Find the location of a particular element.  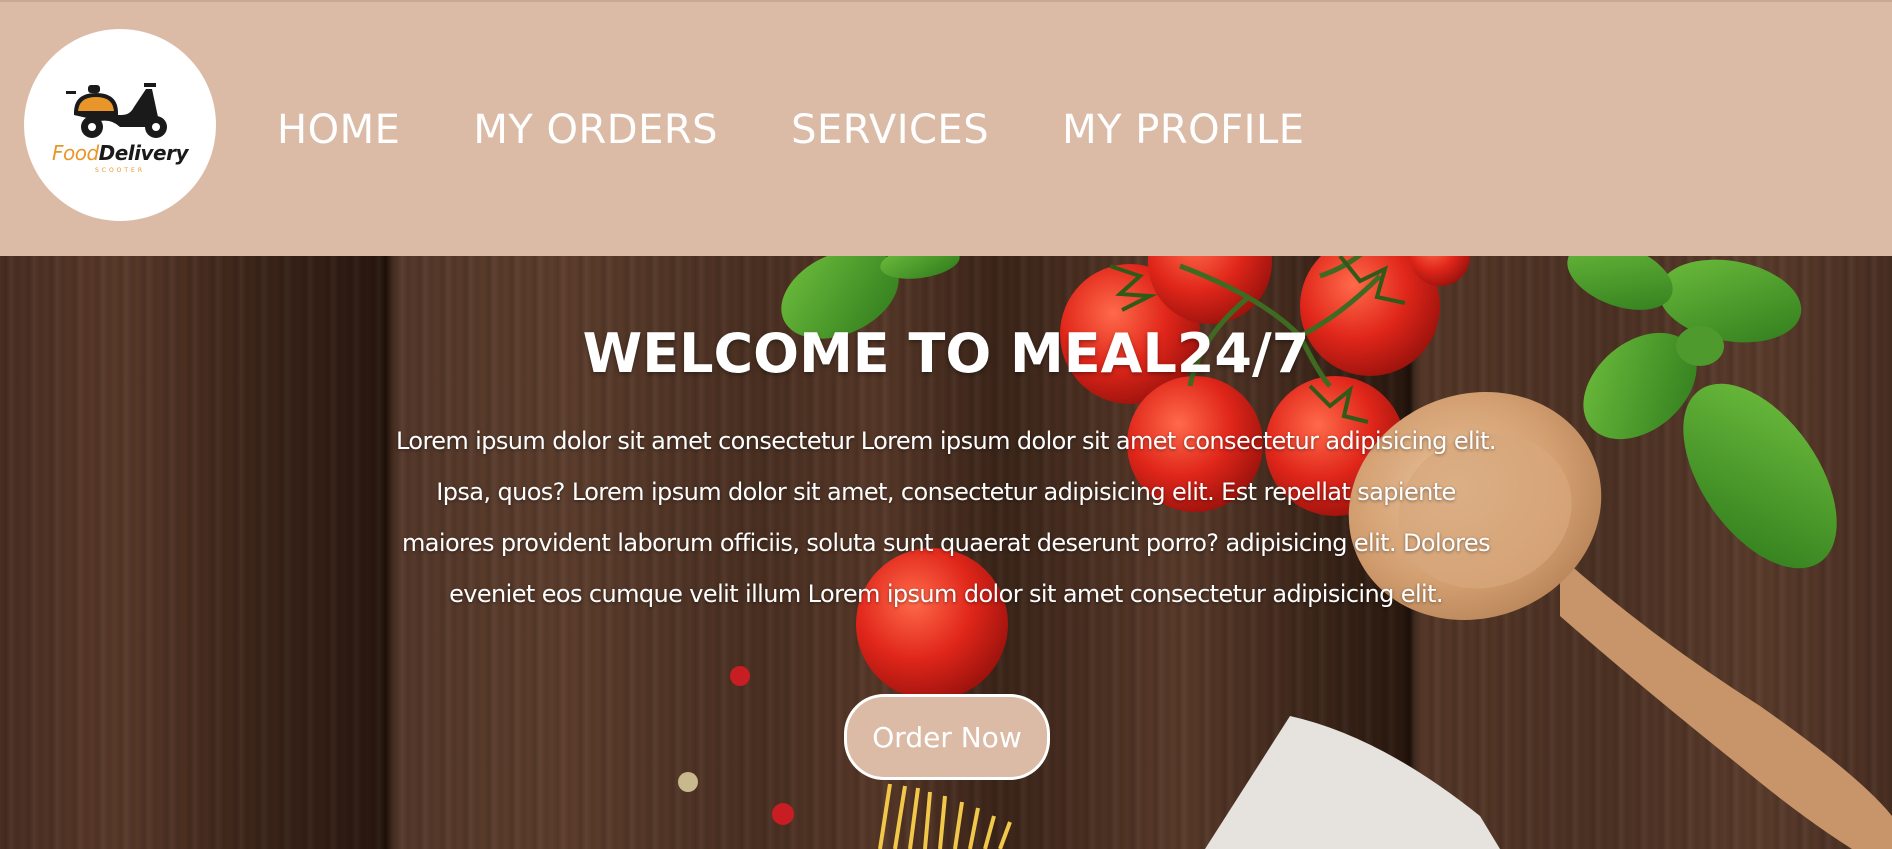

nav-item-home: HOME is located at coordinates (338, 130).